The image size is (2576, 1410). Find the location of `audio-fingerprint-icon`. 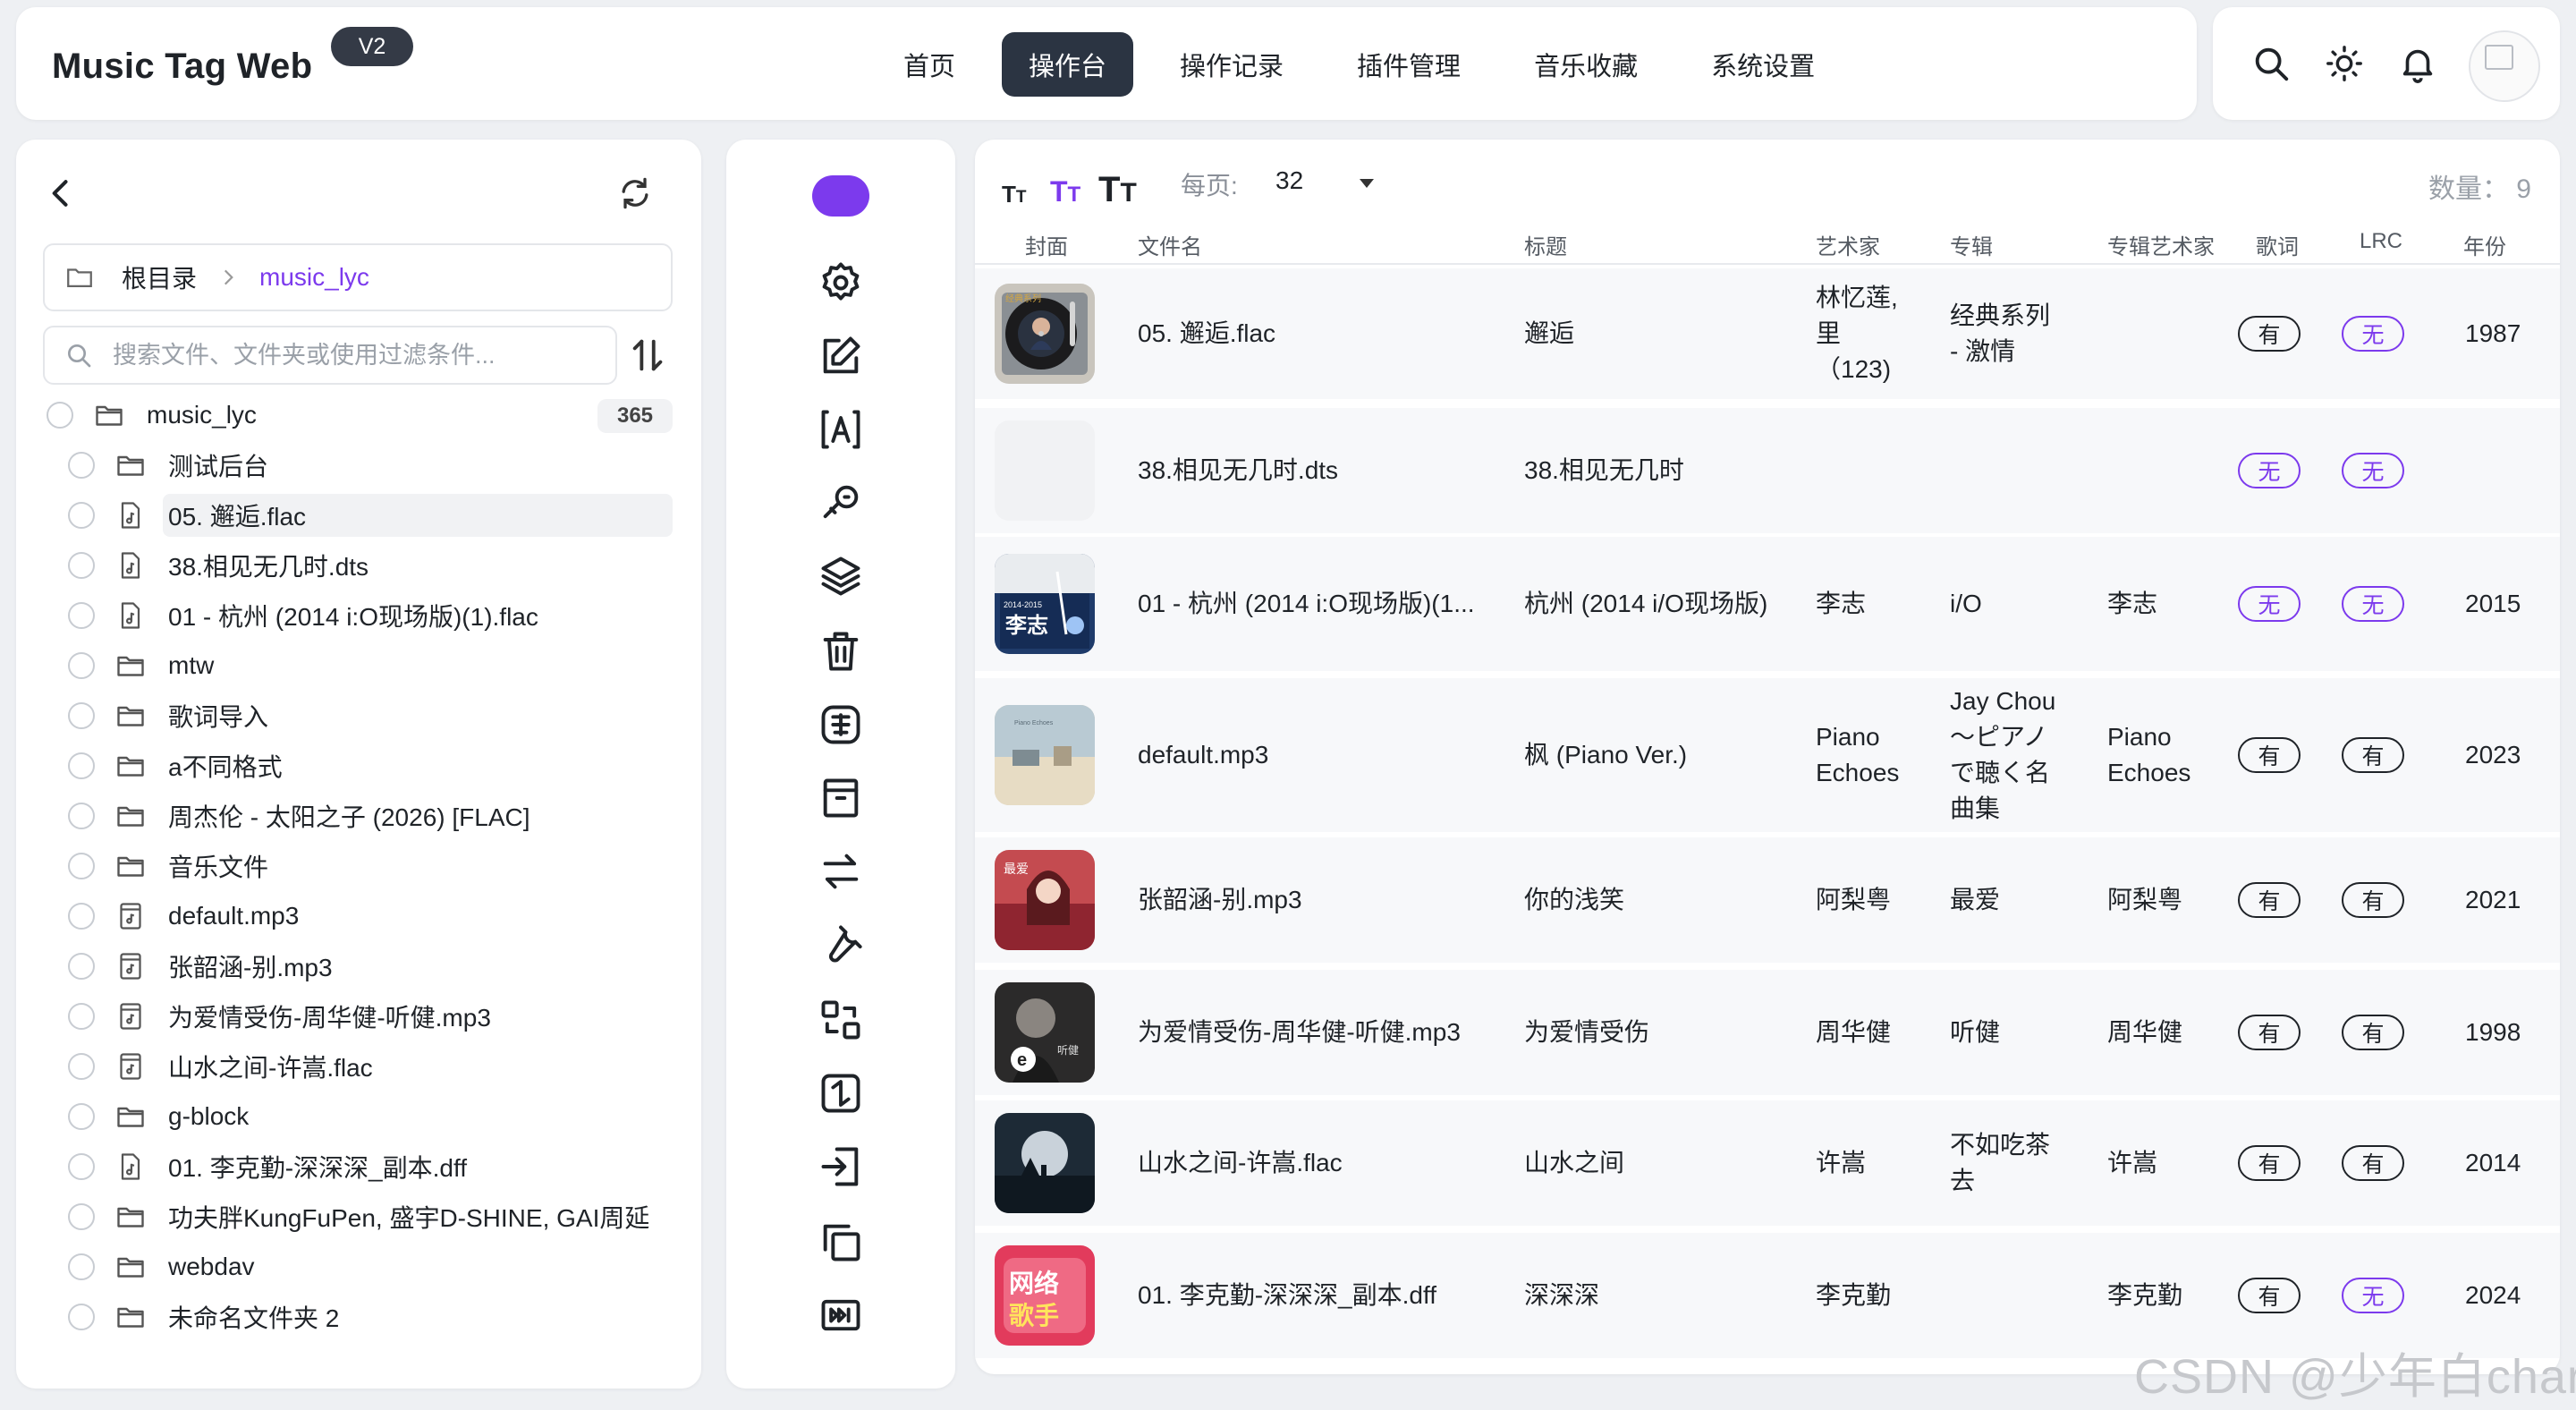

audio-fingerprint-icon is located at coordinates (841, 503).